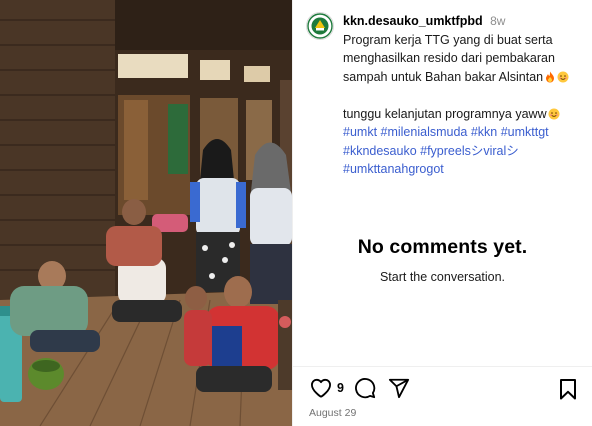 The width and height of the screenshot is (592, 426). I want to click on empty-comments: No comments yet. Start the conversation., so click(442, 260).